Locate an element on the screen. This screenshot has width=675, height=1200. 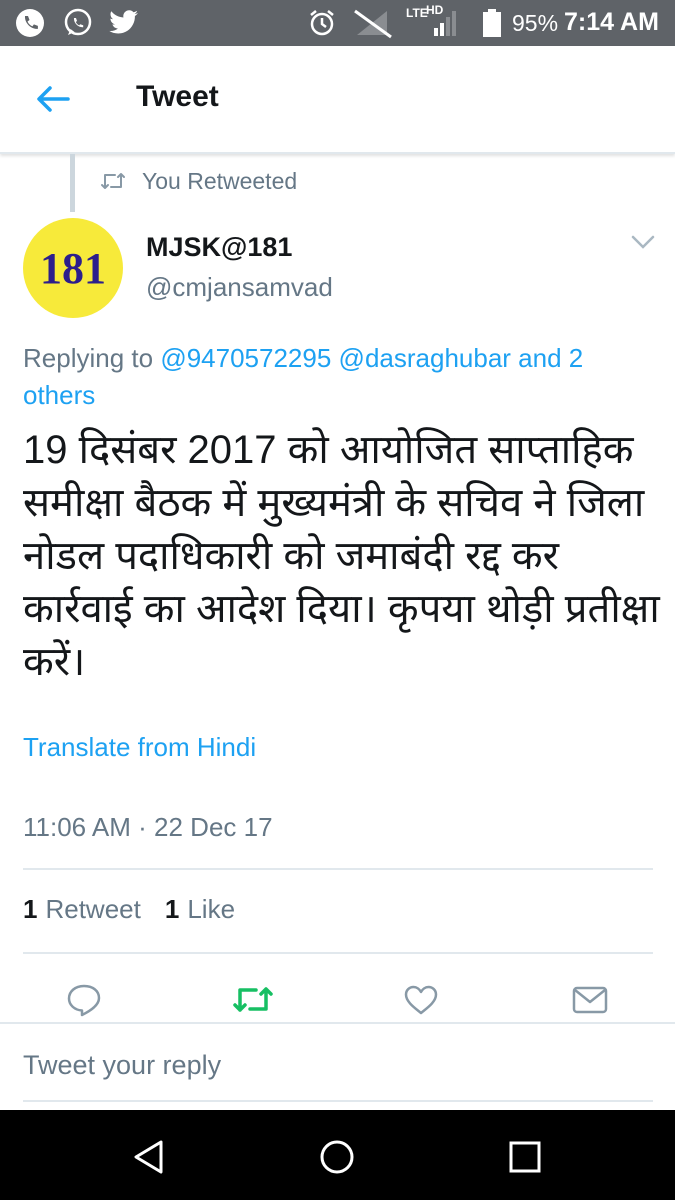
envelope-icon is located at coordinates (590, 1000).